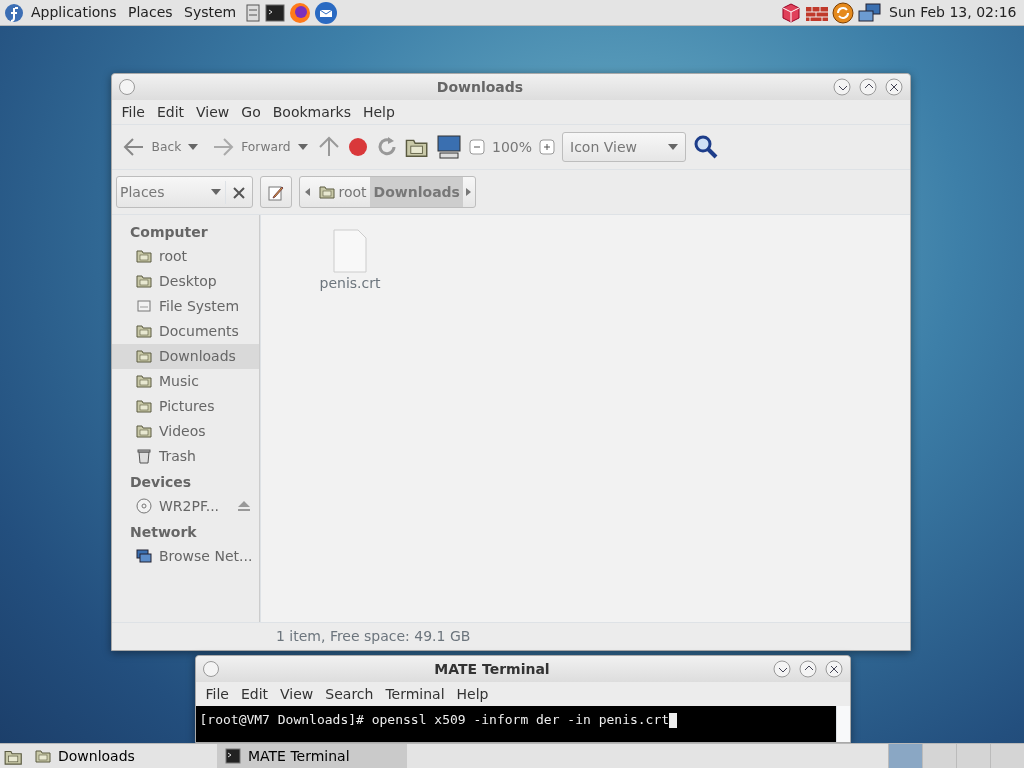  I want to click on sidebar-item: root, so click(185, 256).